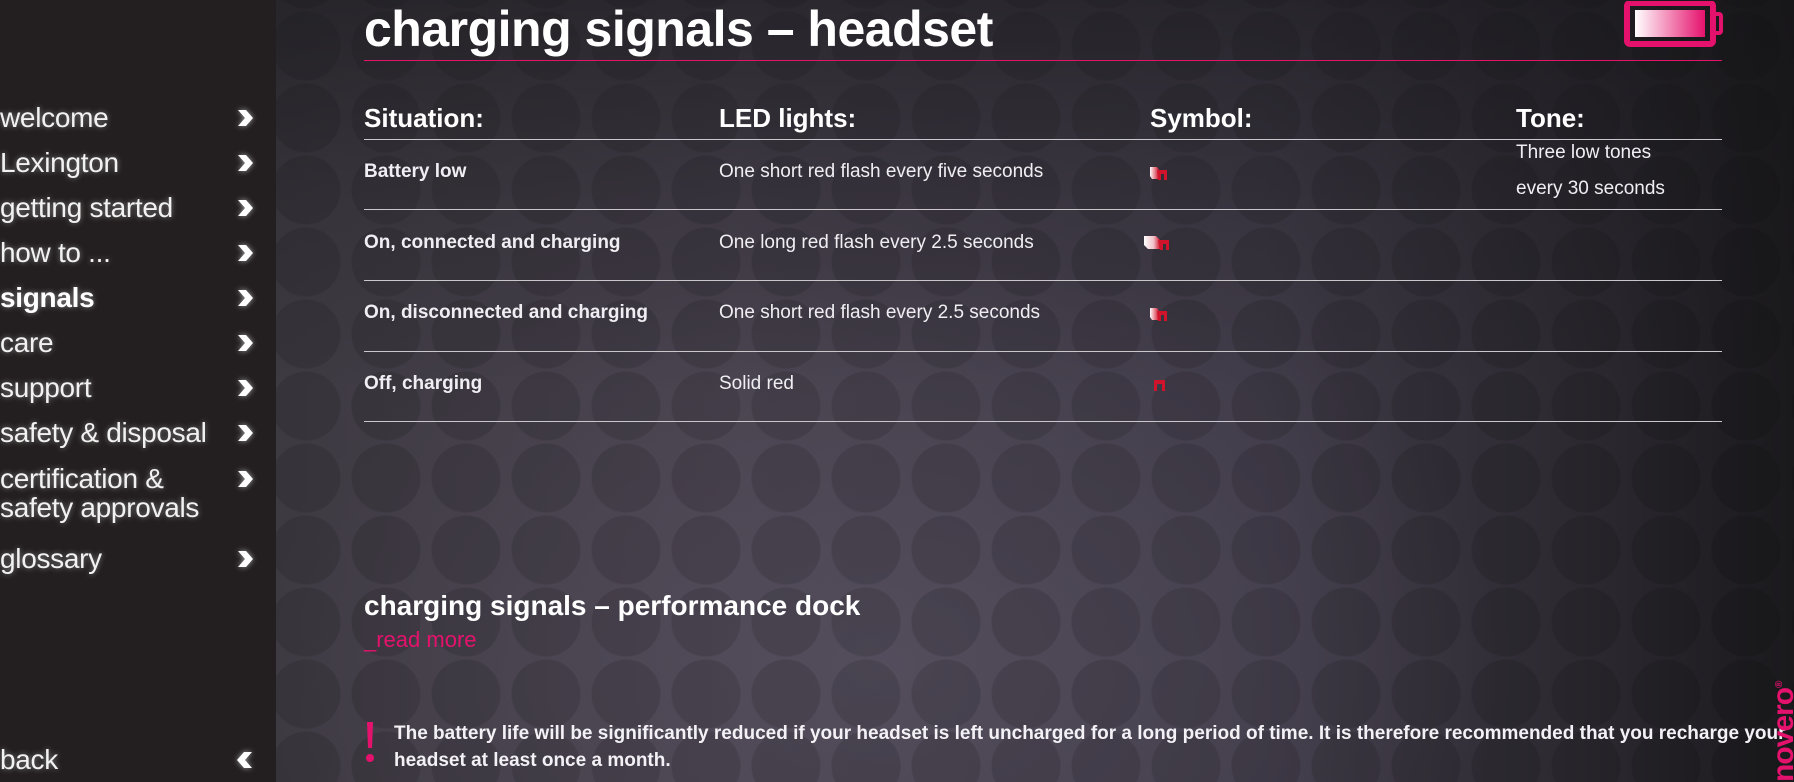 The height and width of the screenshot is (782, 1794). Describe the element at coordinates (1584, 152) in the screenshot. I see `tone-cell-line1: Three low tones` at that location.